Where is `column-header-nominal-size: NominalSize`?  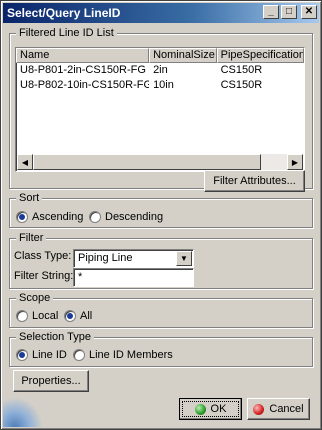 column-header-nominal-size: NominalSize is located at coordinates (183, 55).